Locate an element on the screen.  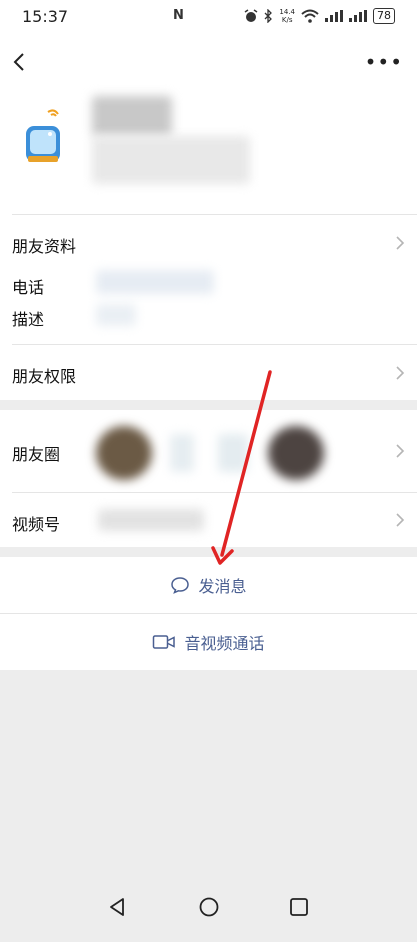
video-call-button: 音视频通话 is located at coordinates (208, 642).